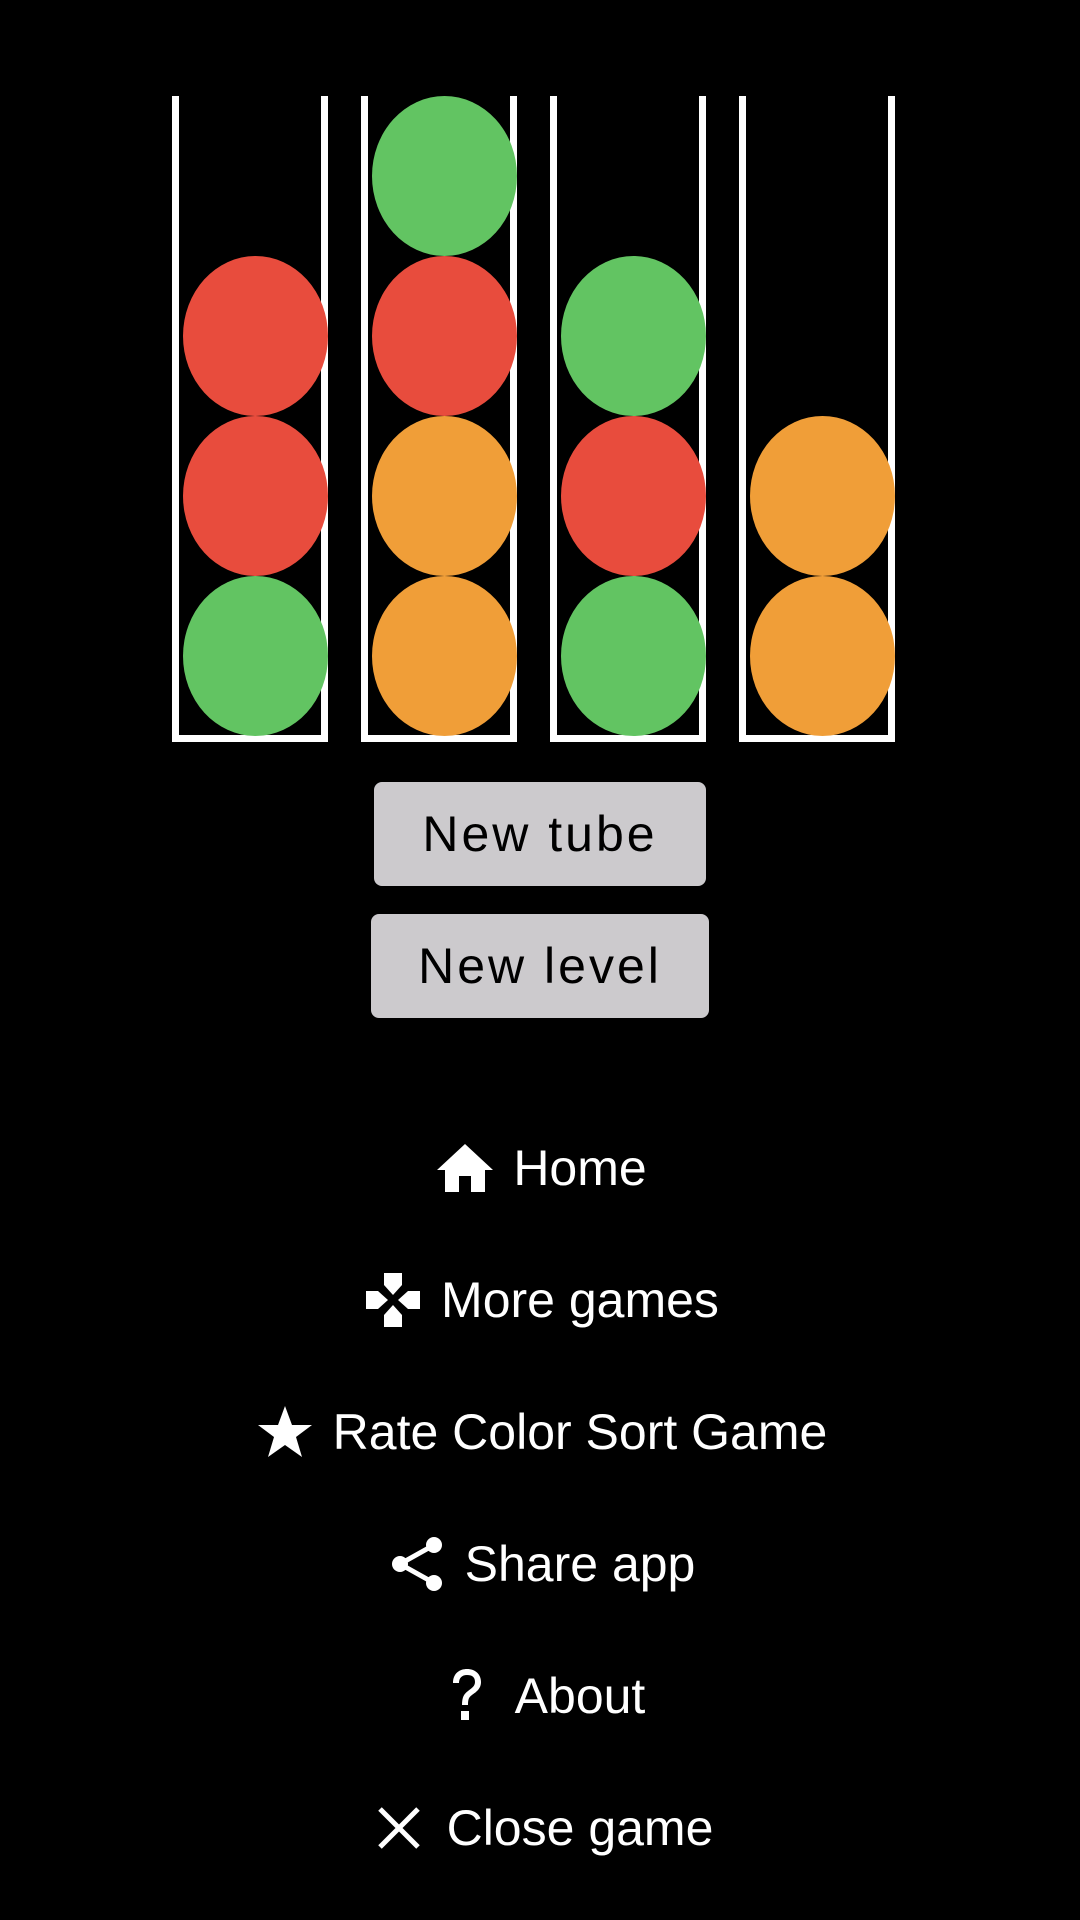 The image size is (1080, 1920). Describe the element at coordinates (580, 1432) in the screenshot. I see `menu-item-label: Rate Color Sort Game` at that location.